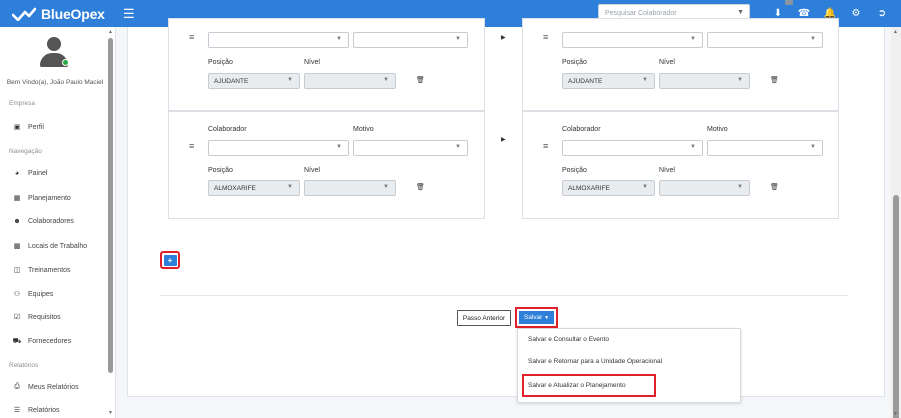 The height and width of the screenshot is (418, 901). What do you see at coordinates (30, 173) in the screenshot?
I see `sidebar-item-painel: ◕ Painel` at bounding box center [30, 173].